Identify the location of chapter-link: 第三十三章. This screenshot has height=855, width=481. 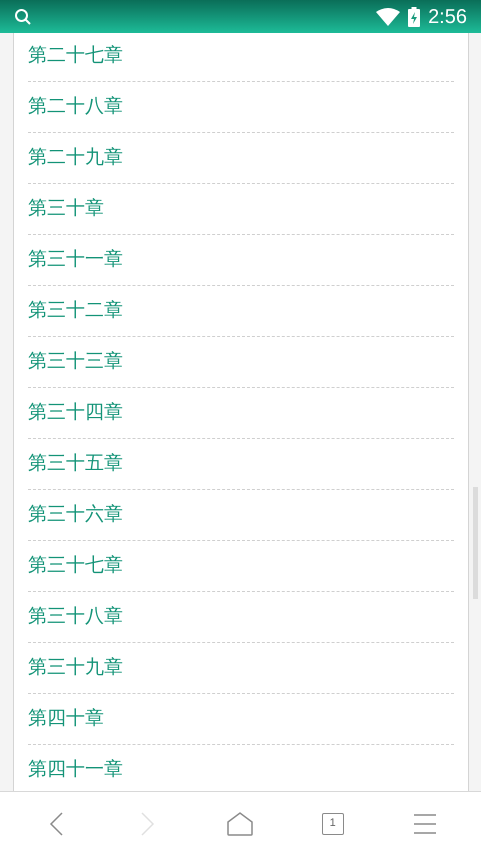
(241, 362).